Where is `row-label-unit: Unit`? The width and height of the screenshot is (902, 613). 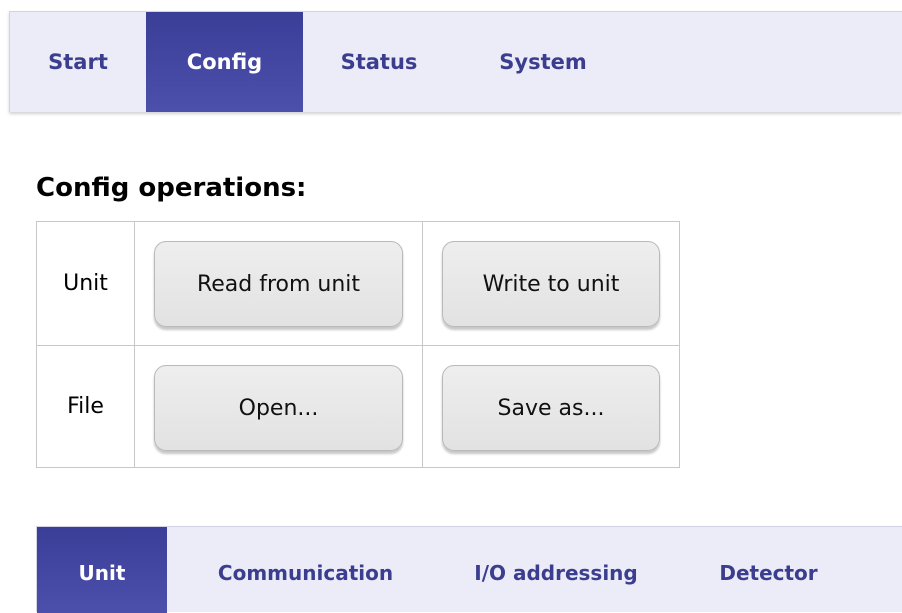 row-label-unit: Unit is located at coordinates (85, 283).